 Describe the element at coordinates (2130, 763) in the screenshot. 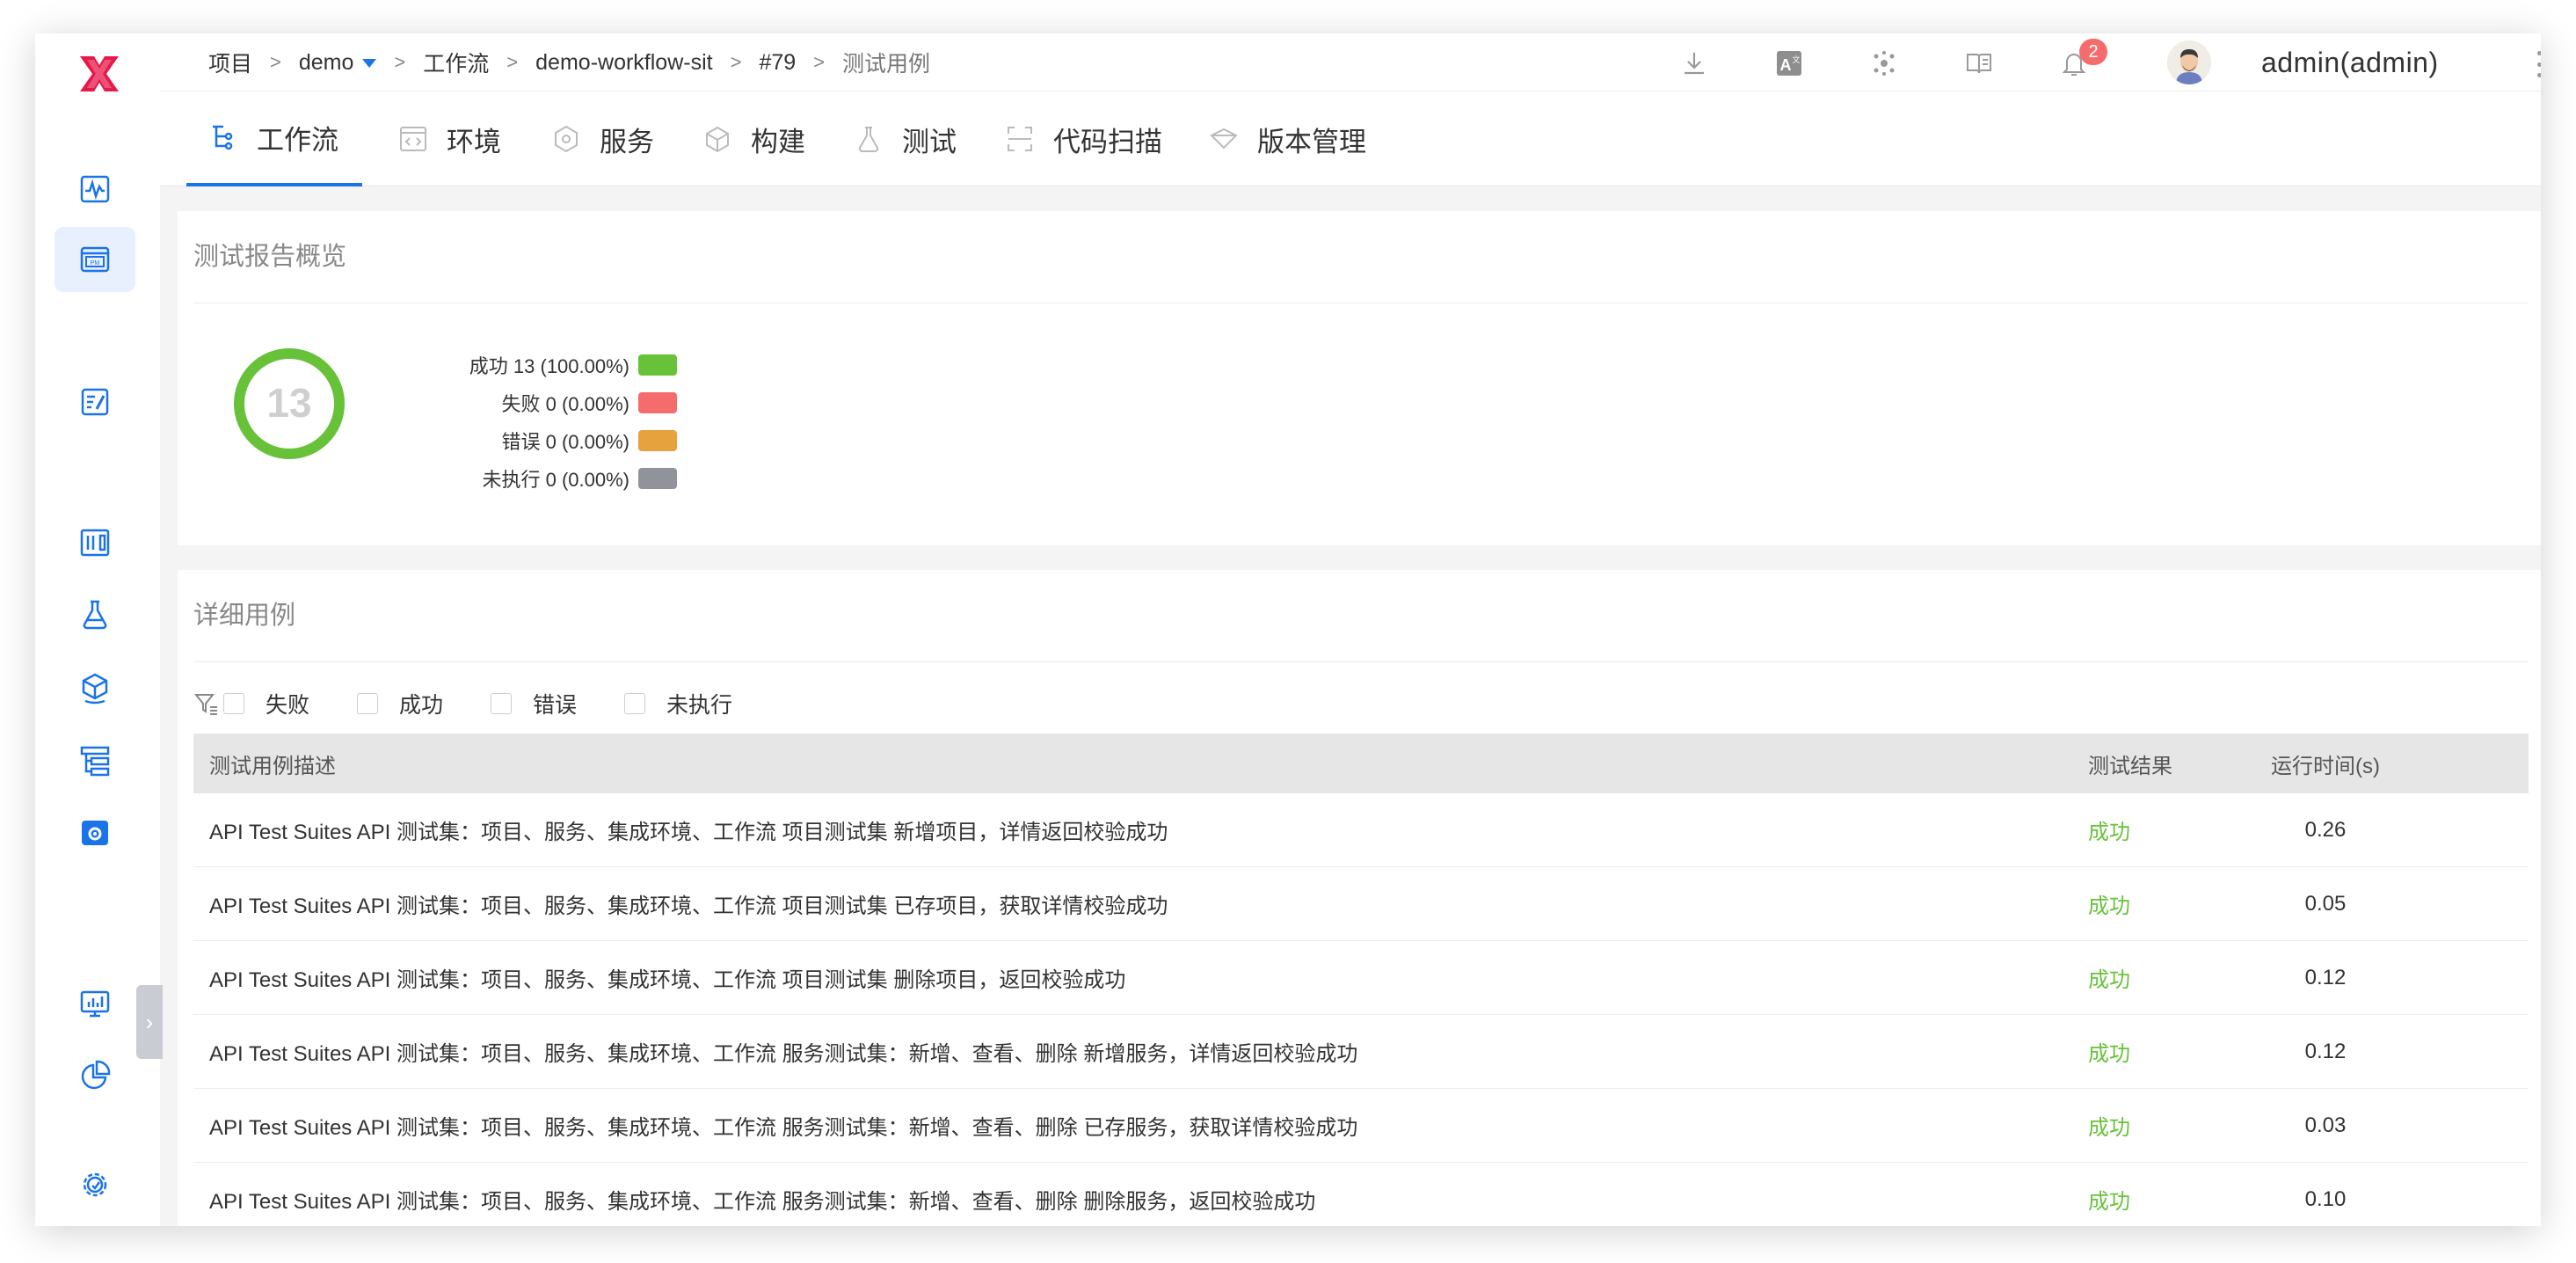

I see `column-header-result: 测试结果` at that location.